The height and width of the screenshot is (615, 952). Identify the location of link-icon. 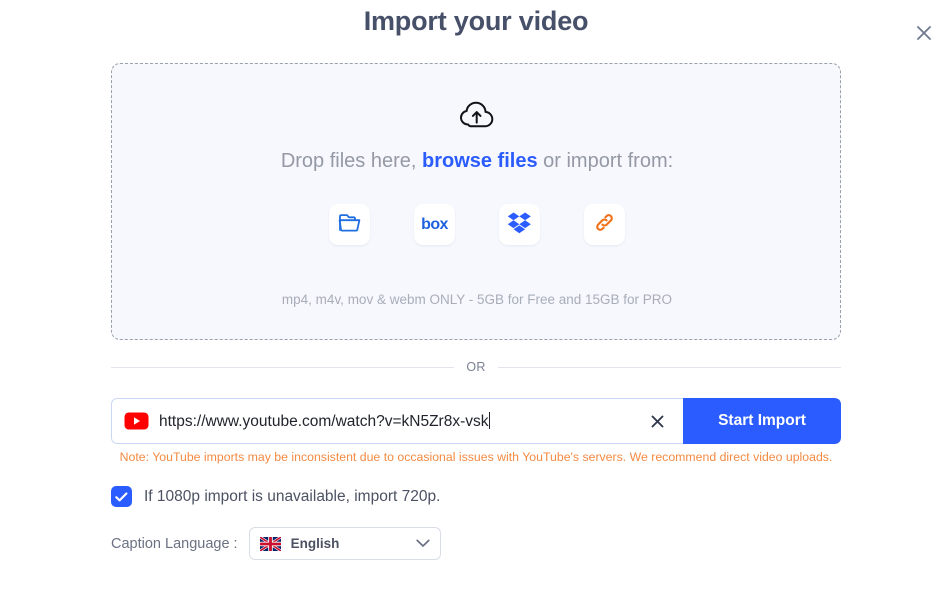
(604, 225).